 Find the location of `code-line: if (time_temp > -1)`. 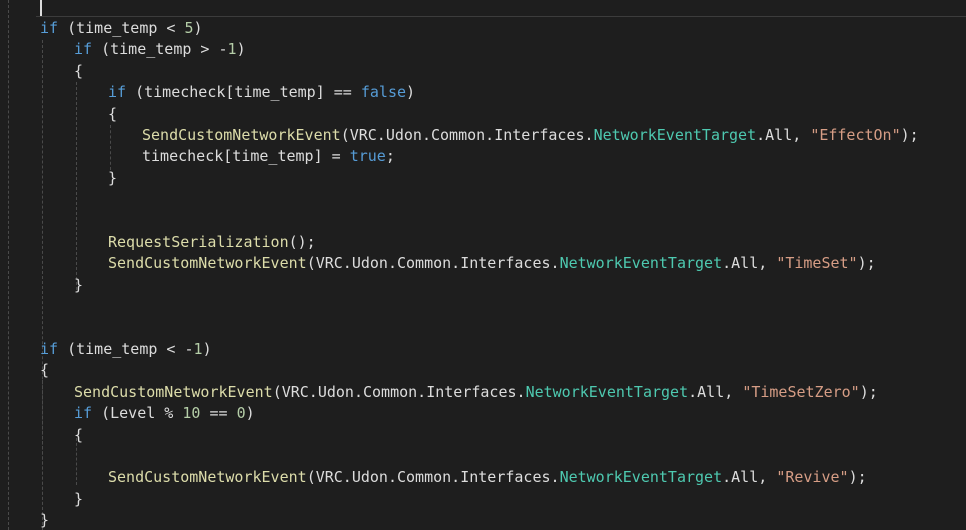

code-line: if (time_temp > -1) is located at coordinates (160, 49).